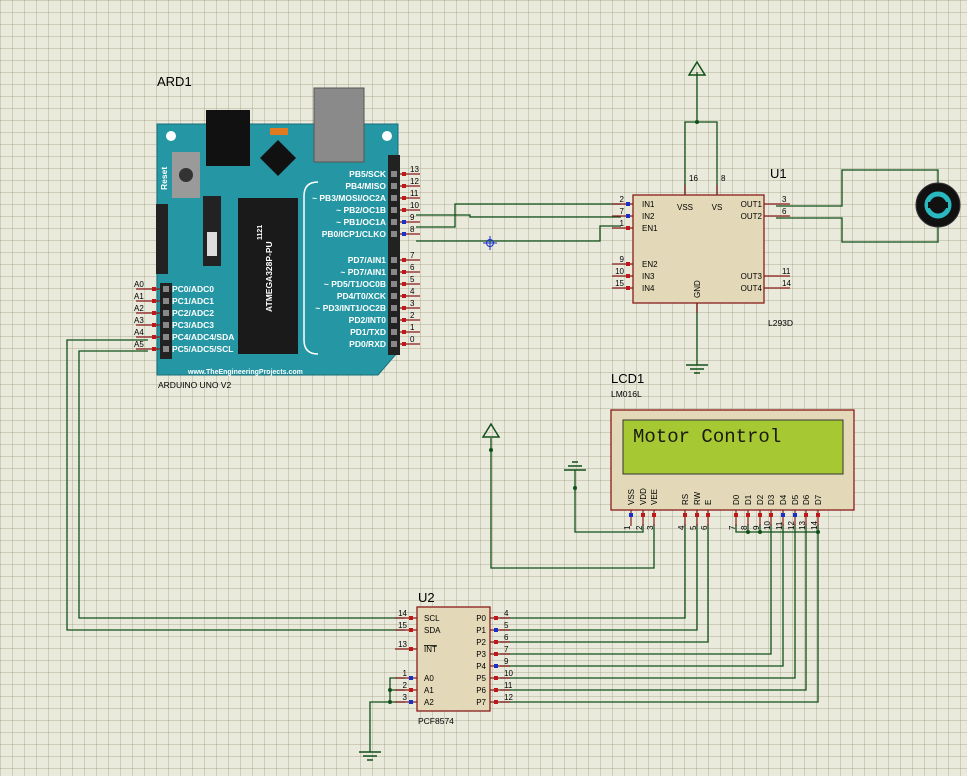 The height and width of the screenshot is (776, 967). I want to click on wire-d8-en1, so click(518, 233).